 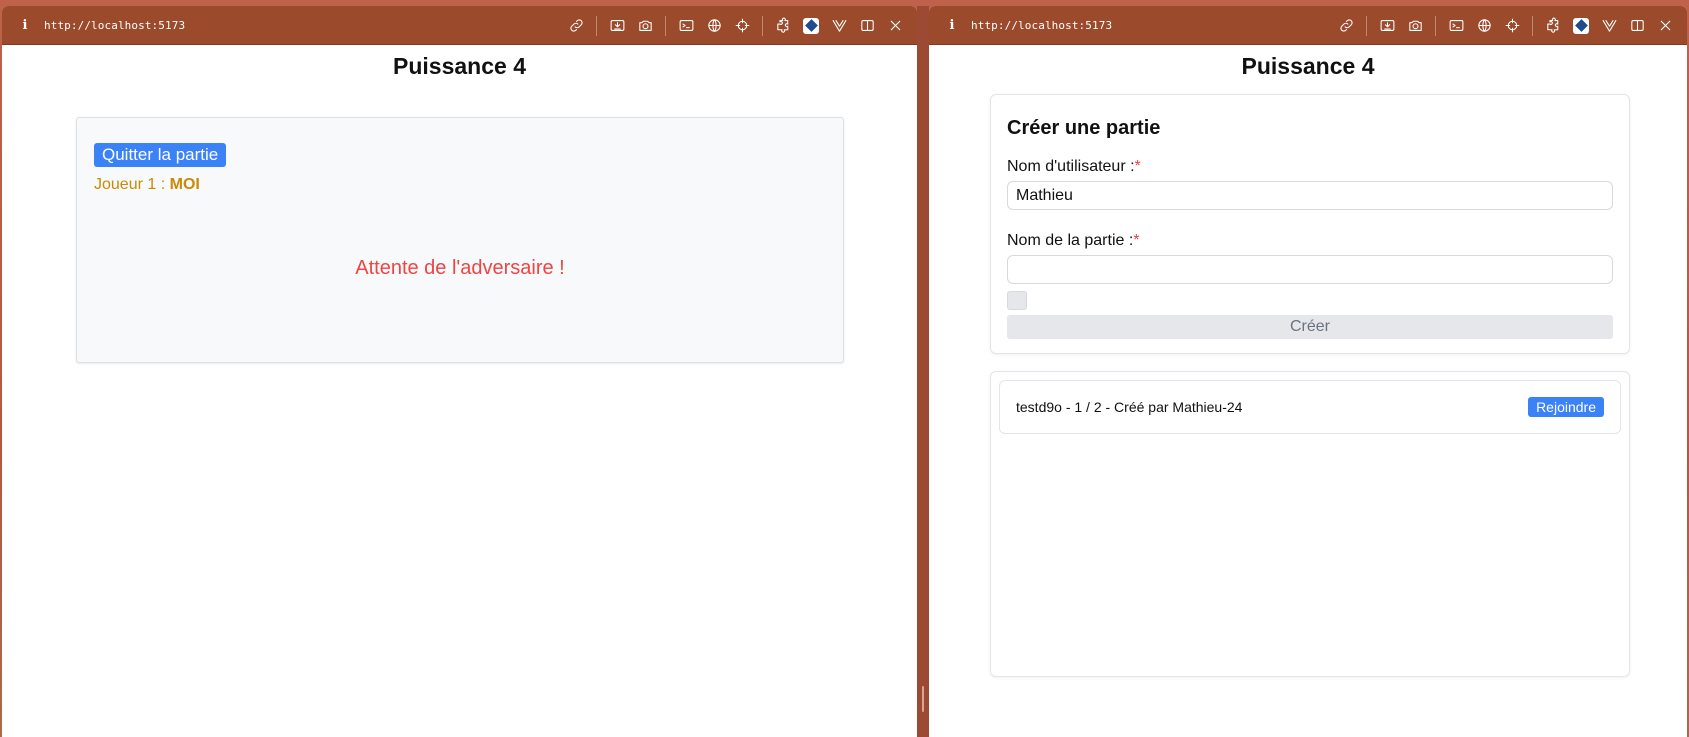 I want to click on player-name: MOI, so click(x=184, y=184).